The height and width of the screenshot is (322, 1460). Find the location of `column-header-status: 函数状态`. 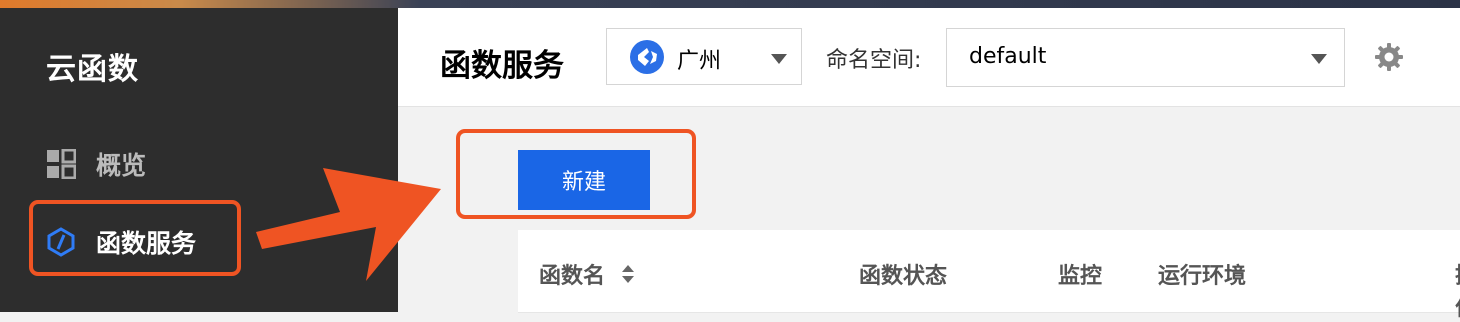

column-header-status: 函数状态 is located at coordinates (903, 276).